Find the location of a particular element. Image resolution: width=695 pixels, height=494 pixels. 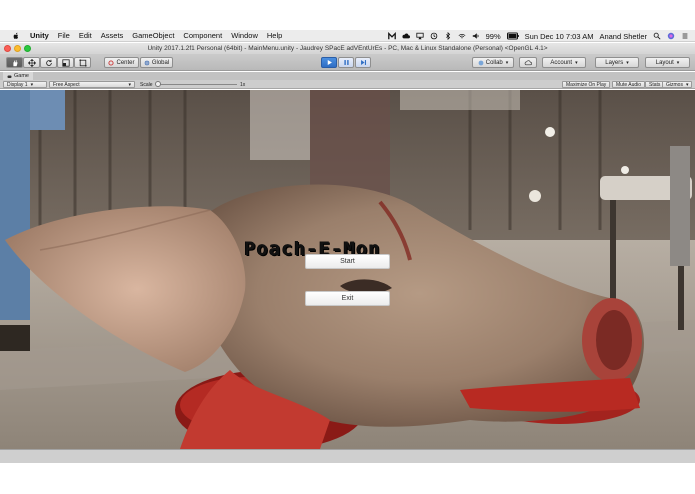

malwarebytes-icon is located at coordinates (391, 36).